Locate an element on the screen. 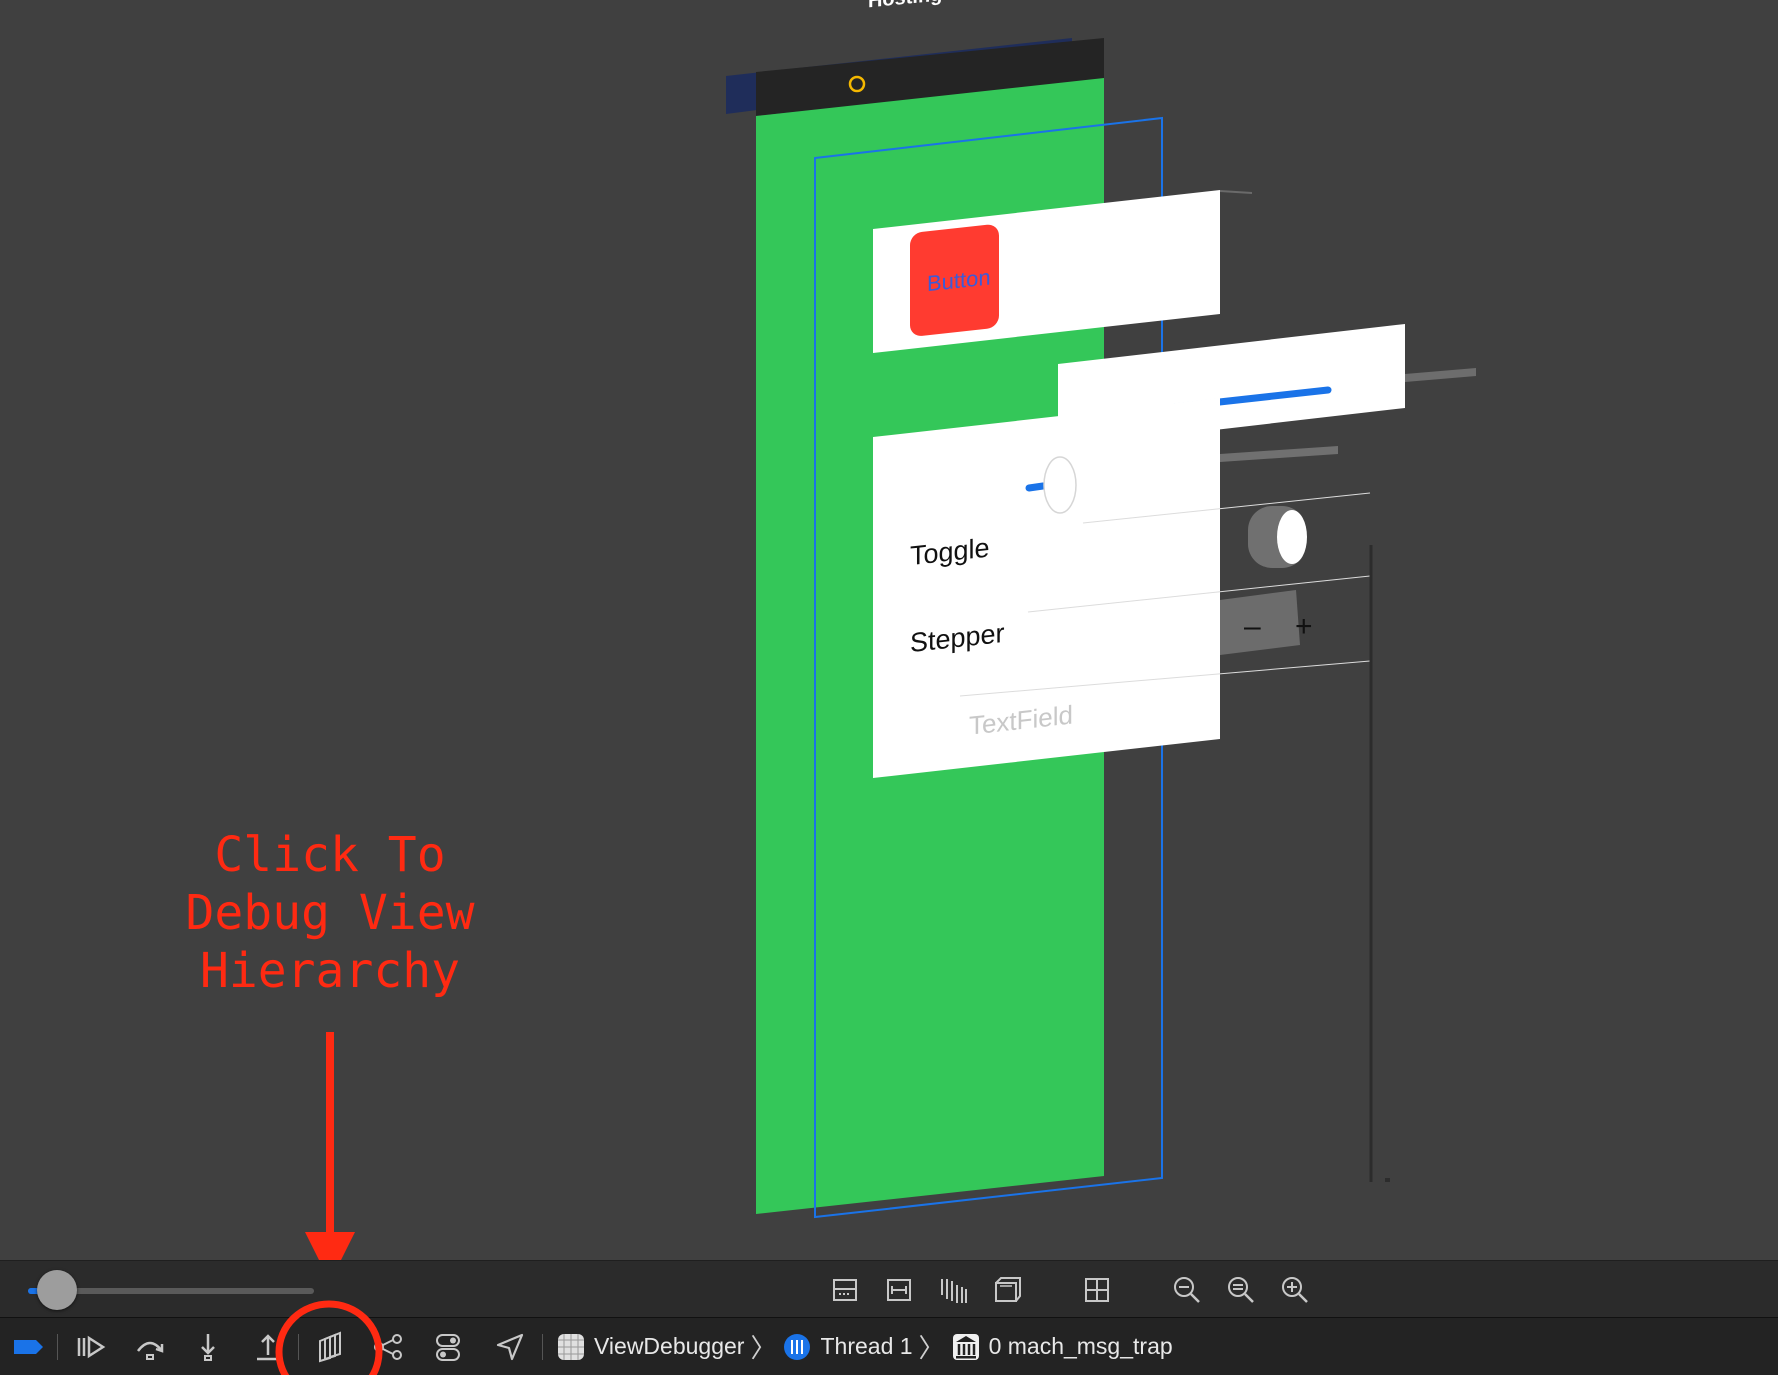  breadcrumb-item-frame: 0 mach_msg_trap is located at coordinates (1062, 1347).